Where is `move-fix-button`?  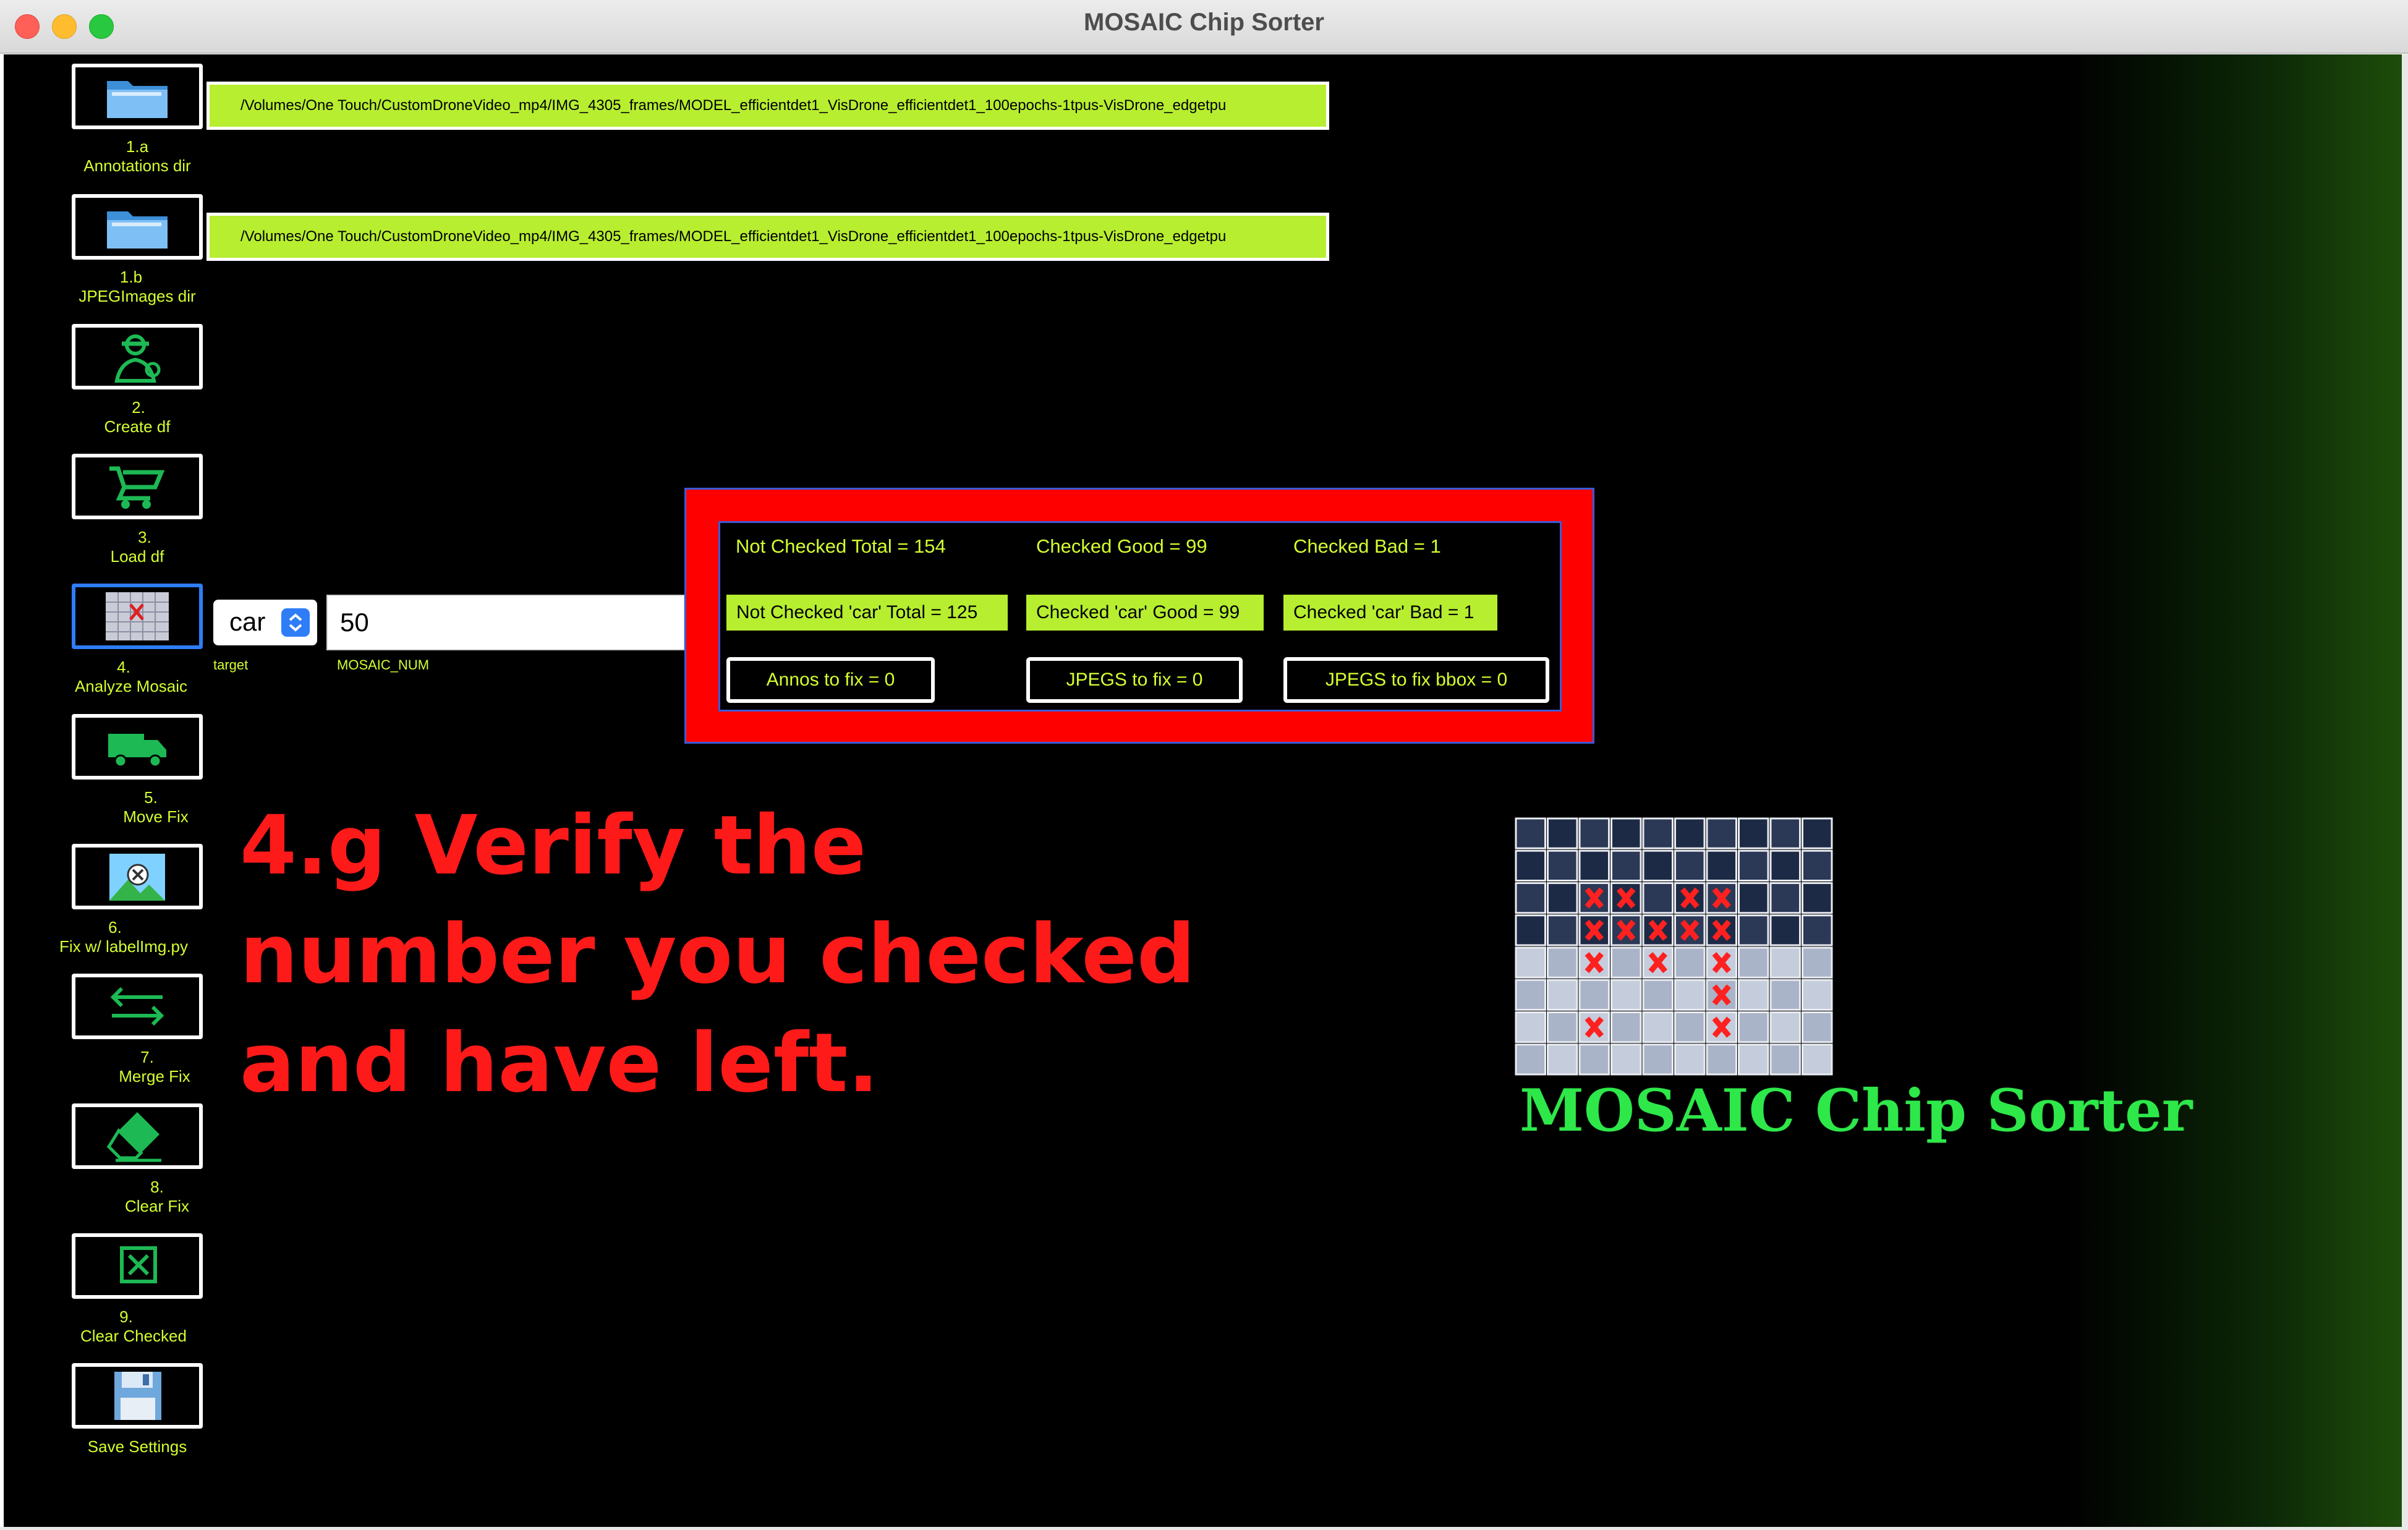
move-fix-button is located at coordinates (137, 747).